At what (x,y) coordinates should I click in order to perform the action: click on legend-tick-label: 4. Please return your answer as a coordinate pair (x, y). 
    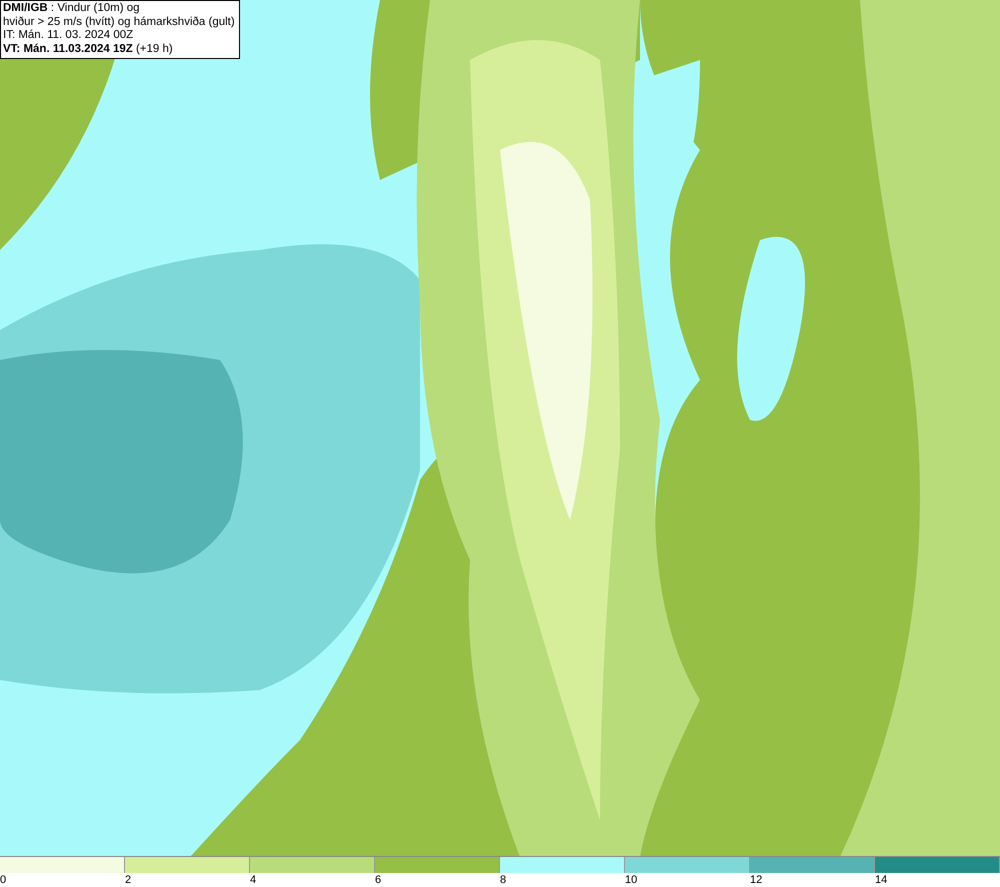
    Looking at the image, I should click on (253, 880).